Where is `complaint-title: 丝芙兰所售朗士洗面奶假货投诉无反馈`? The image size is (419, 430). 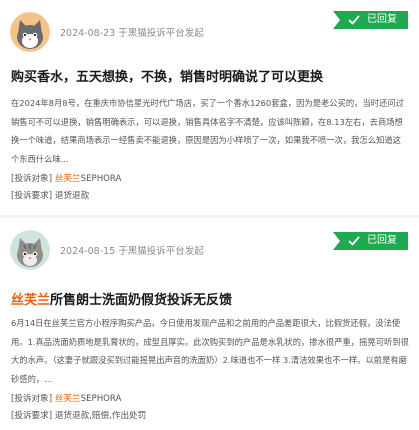 complaint-title: 丝芙兰所售朗士洗面奶假货投诉无反馈 is located at coordinates (121, 298).